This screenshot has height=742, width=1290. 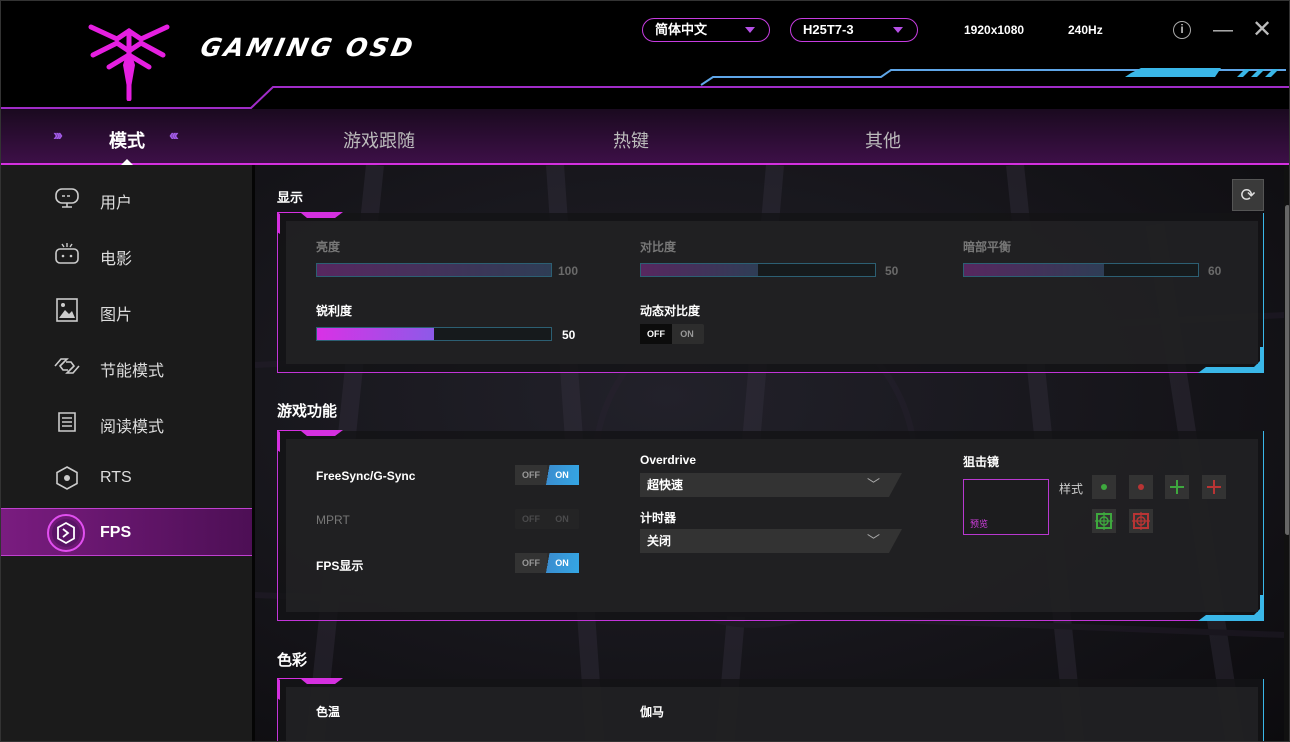 What do you see at coordinates (828, 29) in the screenshot?
I see `model-value: H25T7-3` at bounding box center [828, 29].